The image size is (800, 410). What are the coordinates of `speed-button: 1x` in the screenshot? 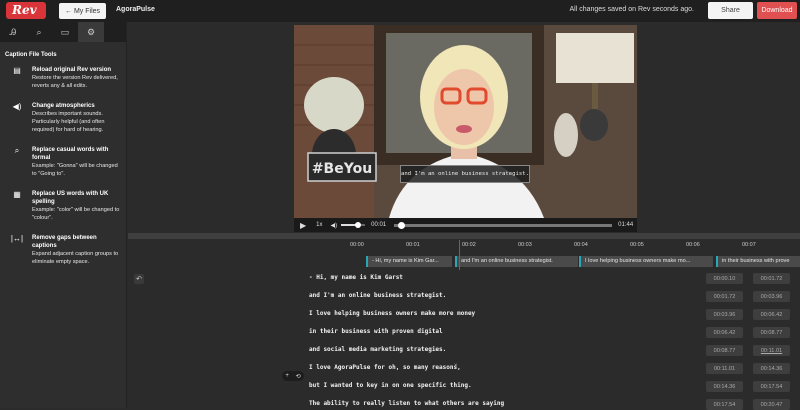 It's located at (319, 225).